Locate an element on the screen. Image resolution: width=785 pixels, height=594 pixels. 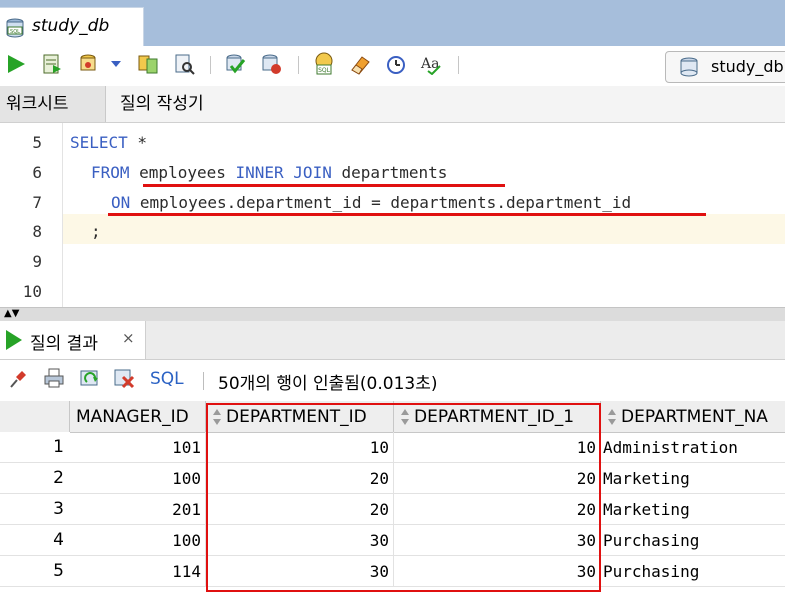
rollback-icon is located at coordinates (271, 64).